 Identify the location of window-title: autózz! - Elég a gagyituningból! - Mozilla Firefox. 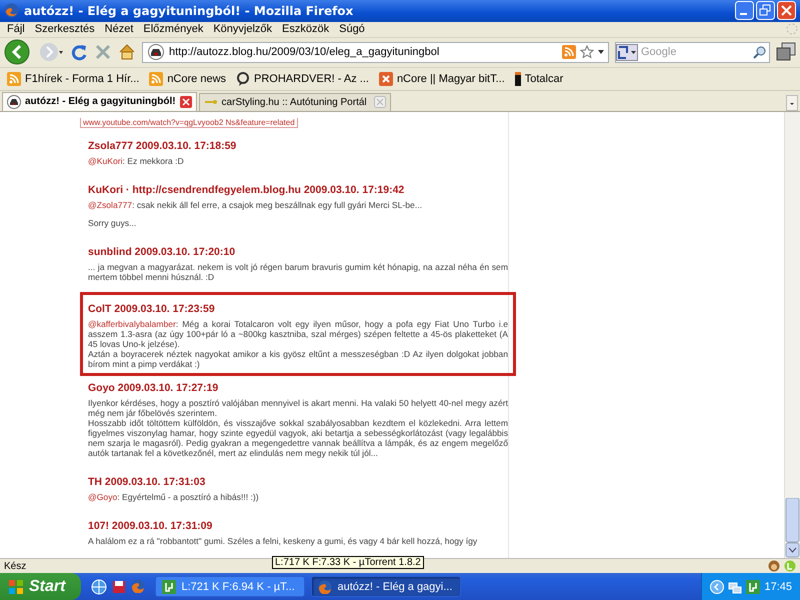
(189, 11).